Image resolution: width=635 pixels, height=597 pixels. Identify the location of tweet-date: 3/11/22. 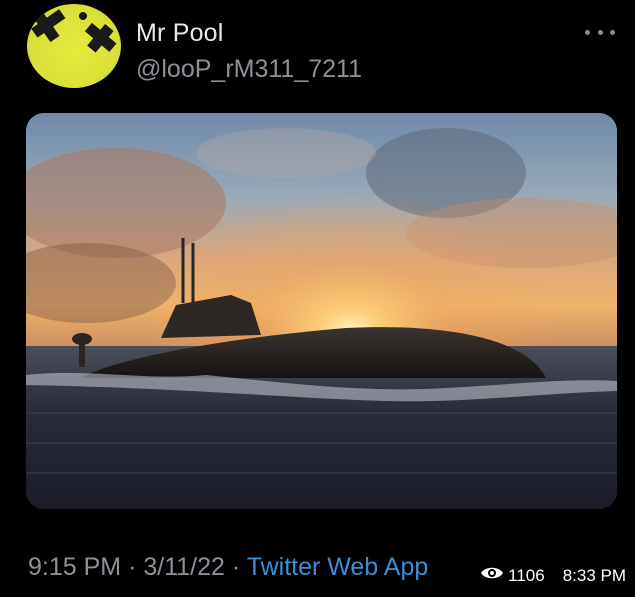
(184, 567).